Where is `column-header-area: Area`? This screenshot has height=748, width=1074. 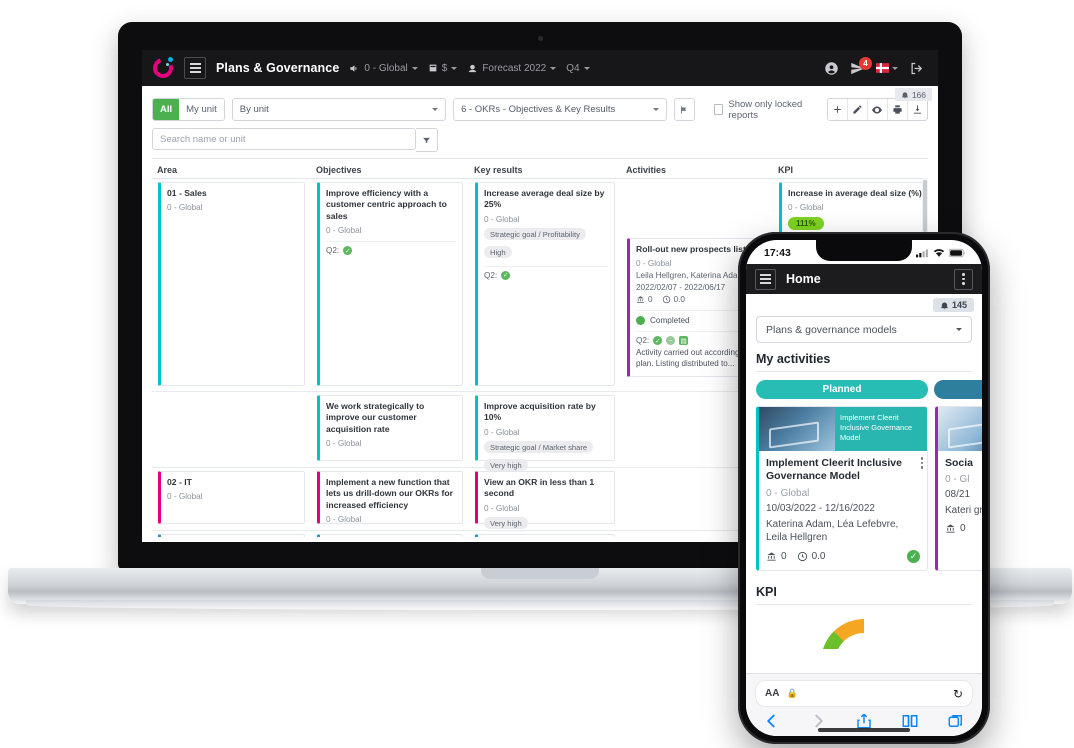
column-header-area: Area is located at coordinates (167, 169).